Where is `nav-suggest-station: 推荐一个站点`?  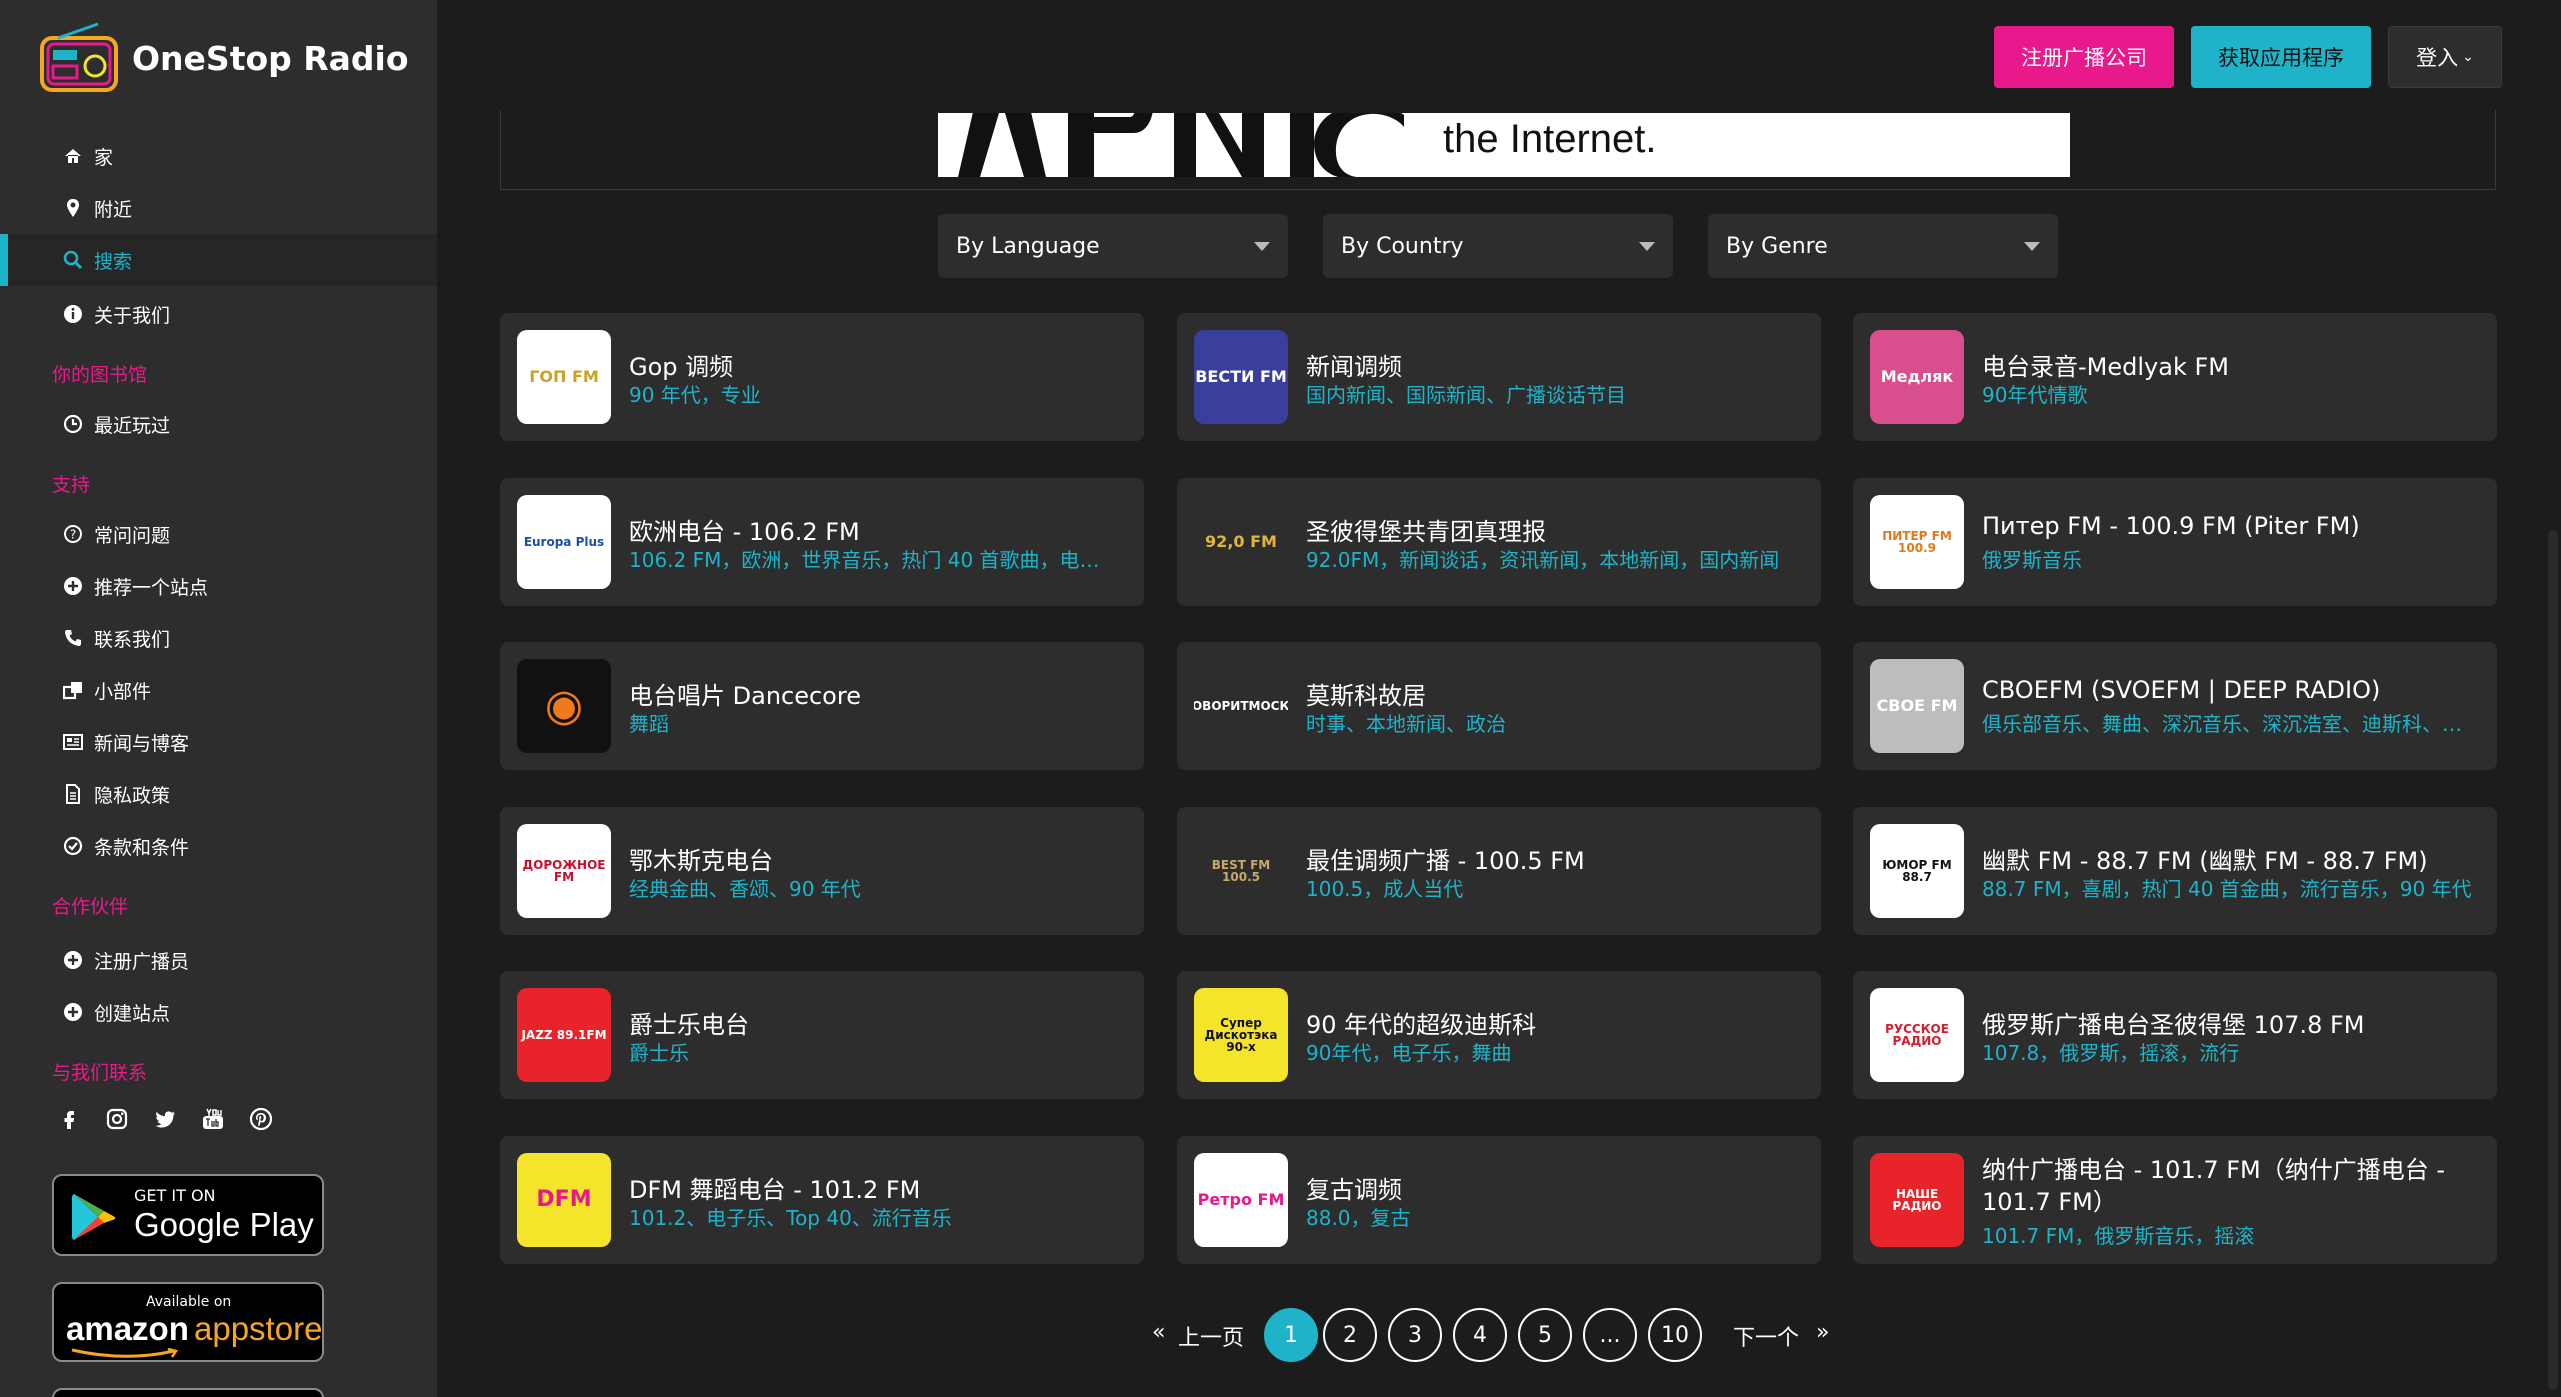 nav-suggest-station: 推荐一个站点 is located at coordinates (218, 586).